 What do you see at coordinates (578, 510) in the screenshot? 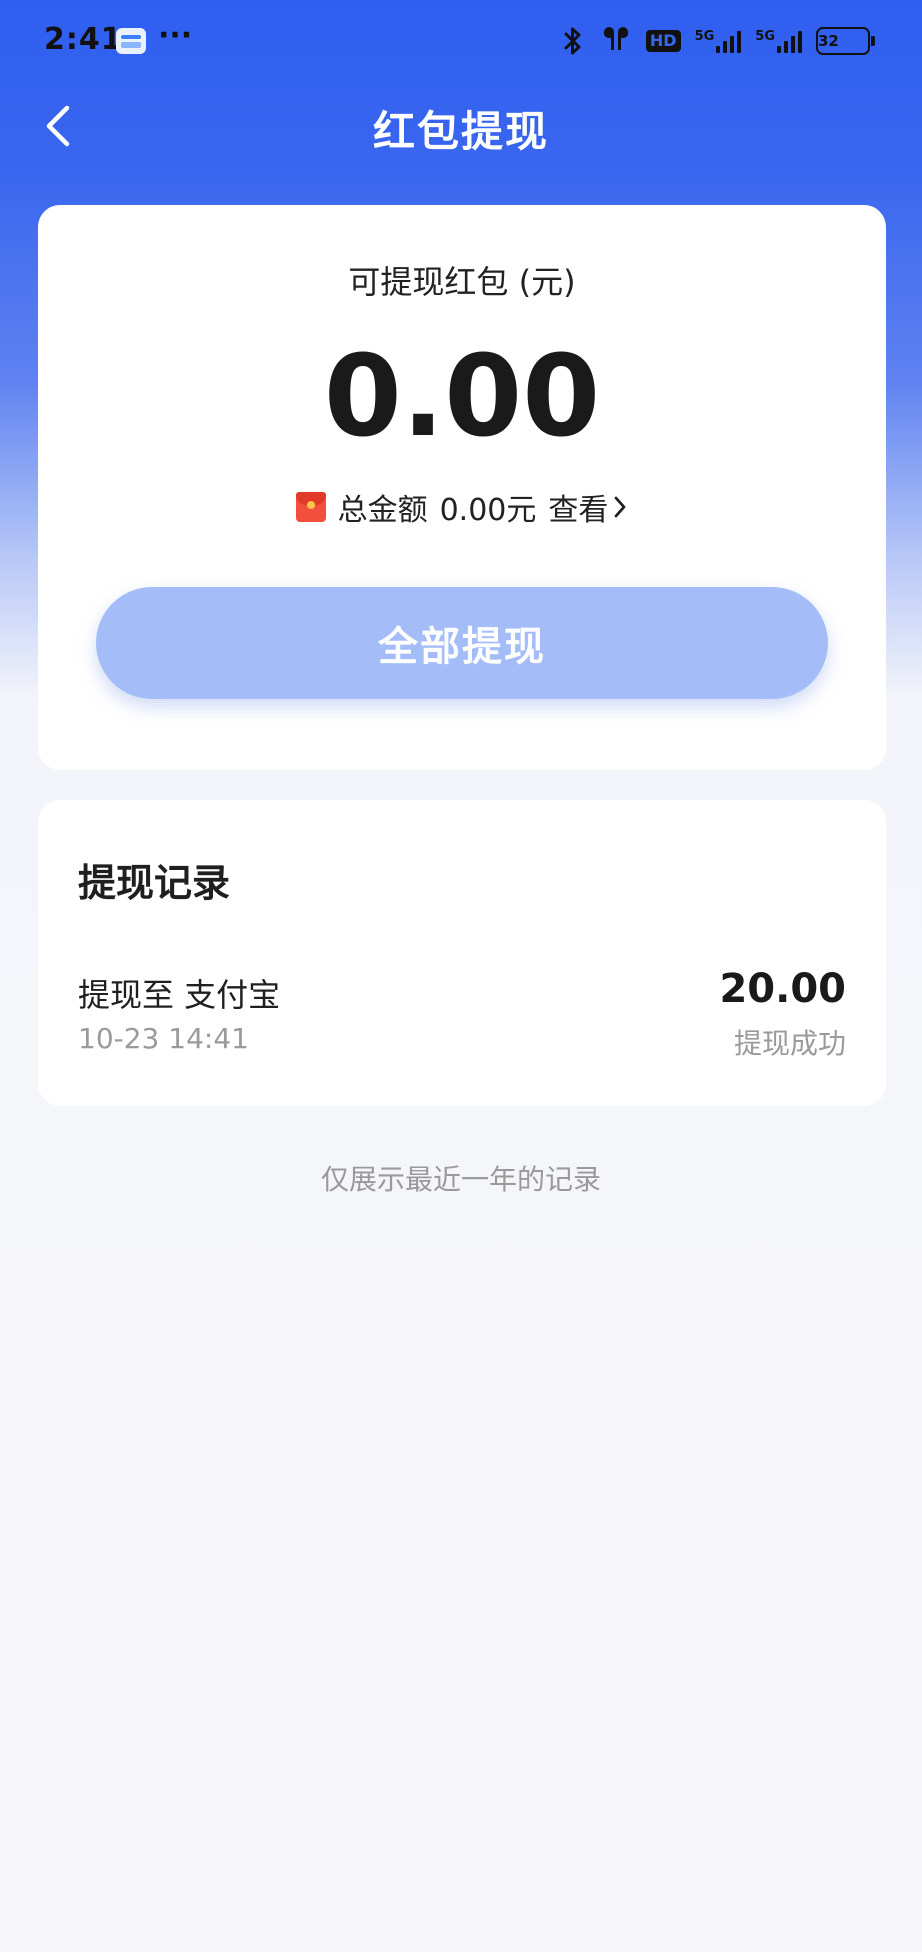
I see `view-total-label: 查看` at bounding box center [578, 510].